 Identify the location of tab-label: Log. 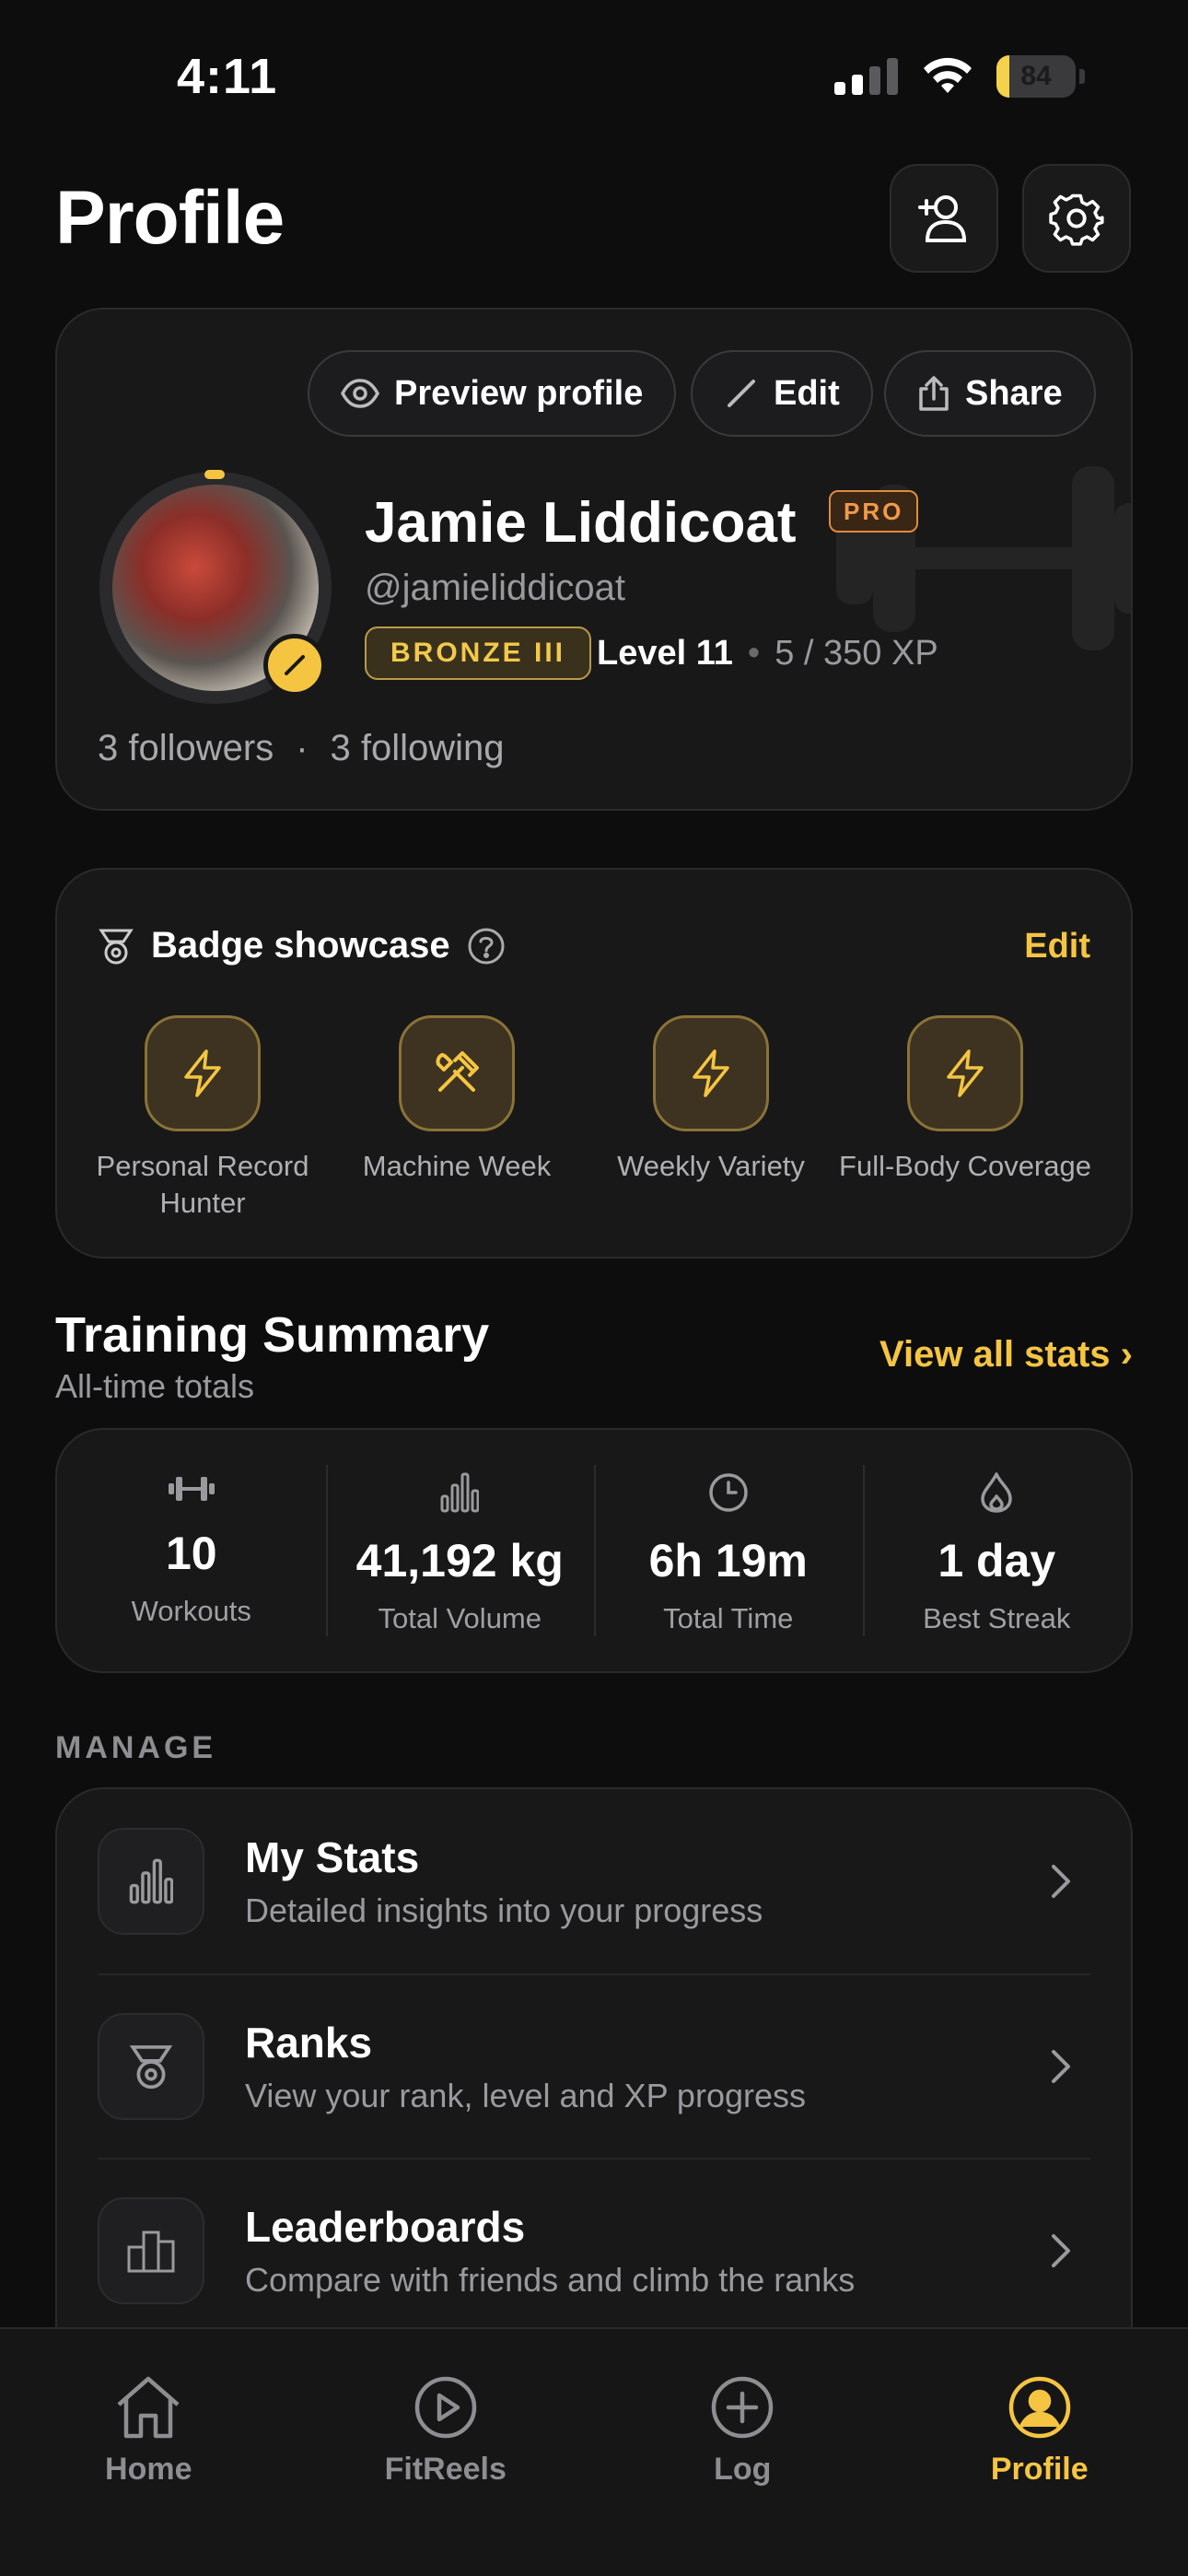
(743, 2469).